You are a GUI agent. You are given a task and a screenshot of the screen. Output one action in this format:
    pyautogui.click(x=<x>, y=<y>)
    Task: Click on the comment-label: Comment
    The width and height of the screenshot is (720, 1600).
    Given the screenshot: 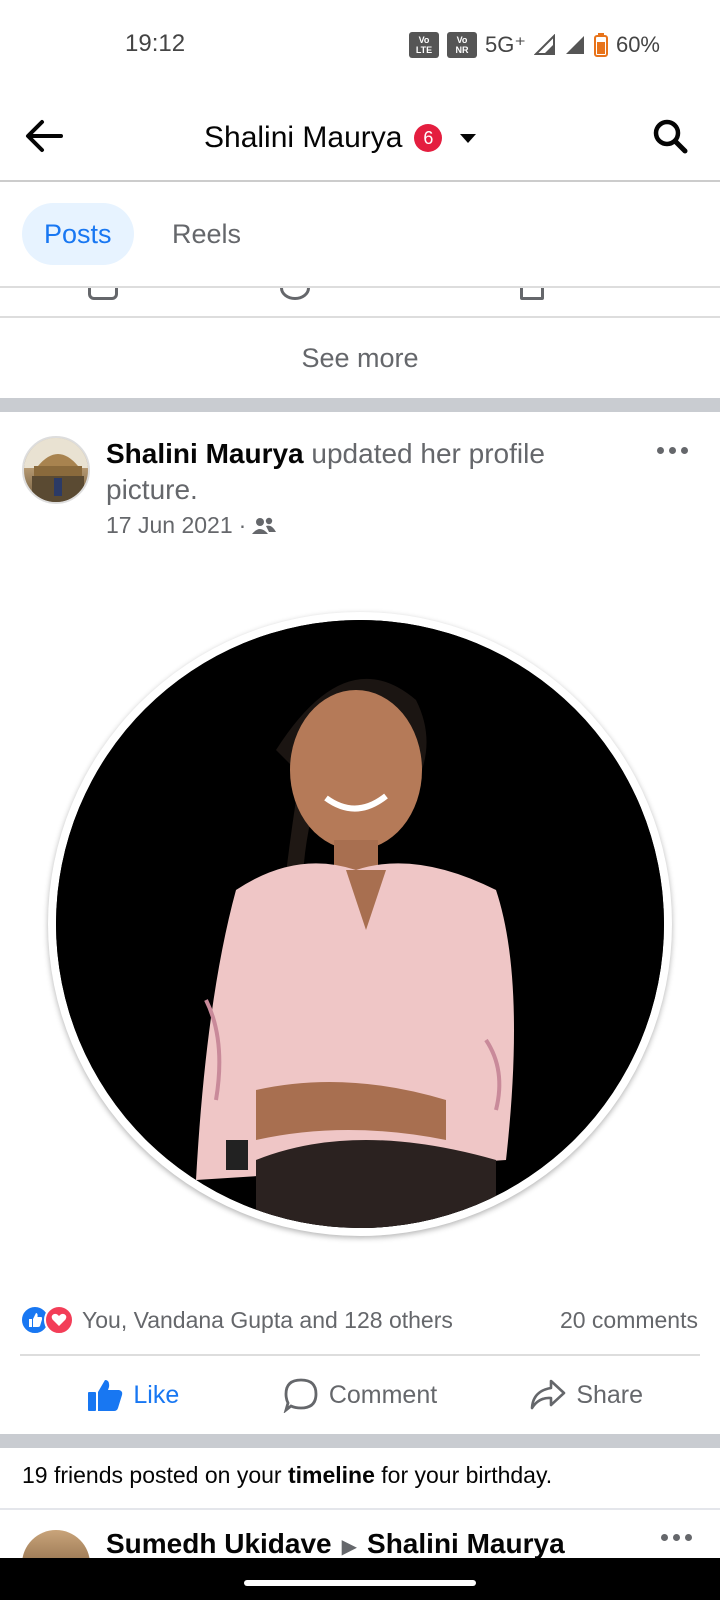 What is the action you would take?
    pyautogui.click(x=383, y=1394)
    